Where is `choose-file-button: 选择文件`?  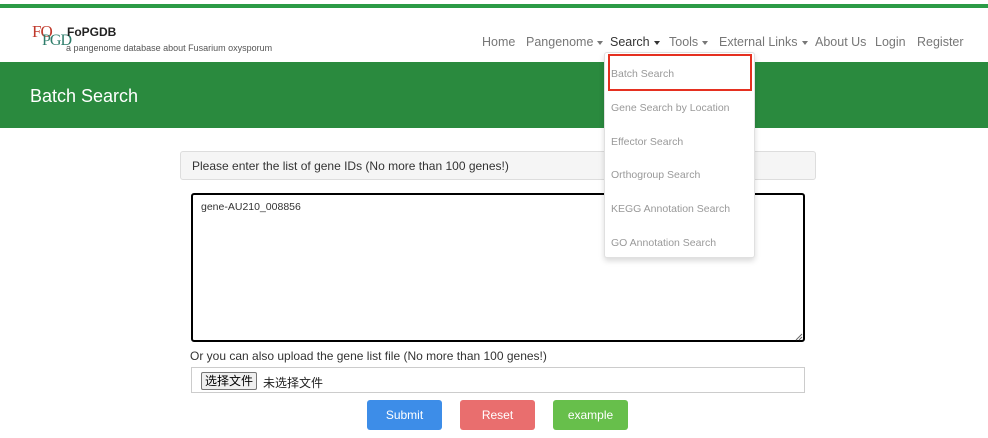 choose-file-button: 选择文件 is located at coordinates (229, 381).